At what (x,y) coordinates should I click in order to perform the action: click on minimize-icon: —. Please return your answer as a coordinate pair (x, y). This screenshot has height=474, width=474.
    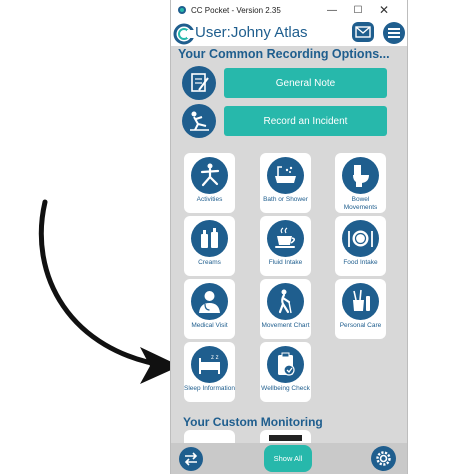
    Looking at the image, I should click on (332, 10).